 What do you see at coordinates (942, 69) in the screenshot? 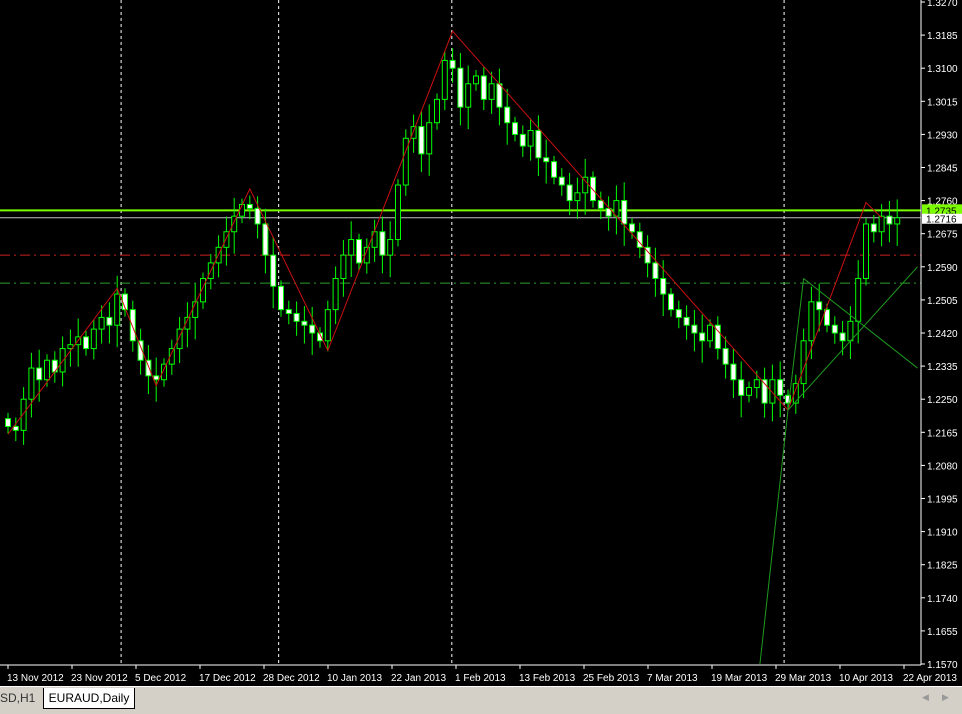
I see `price-tick-label: 1.3100` at bounding box center [942, 69].